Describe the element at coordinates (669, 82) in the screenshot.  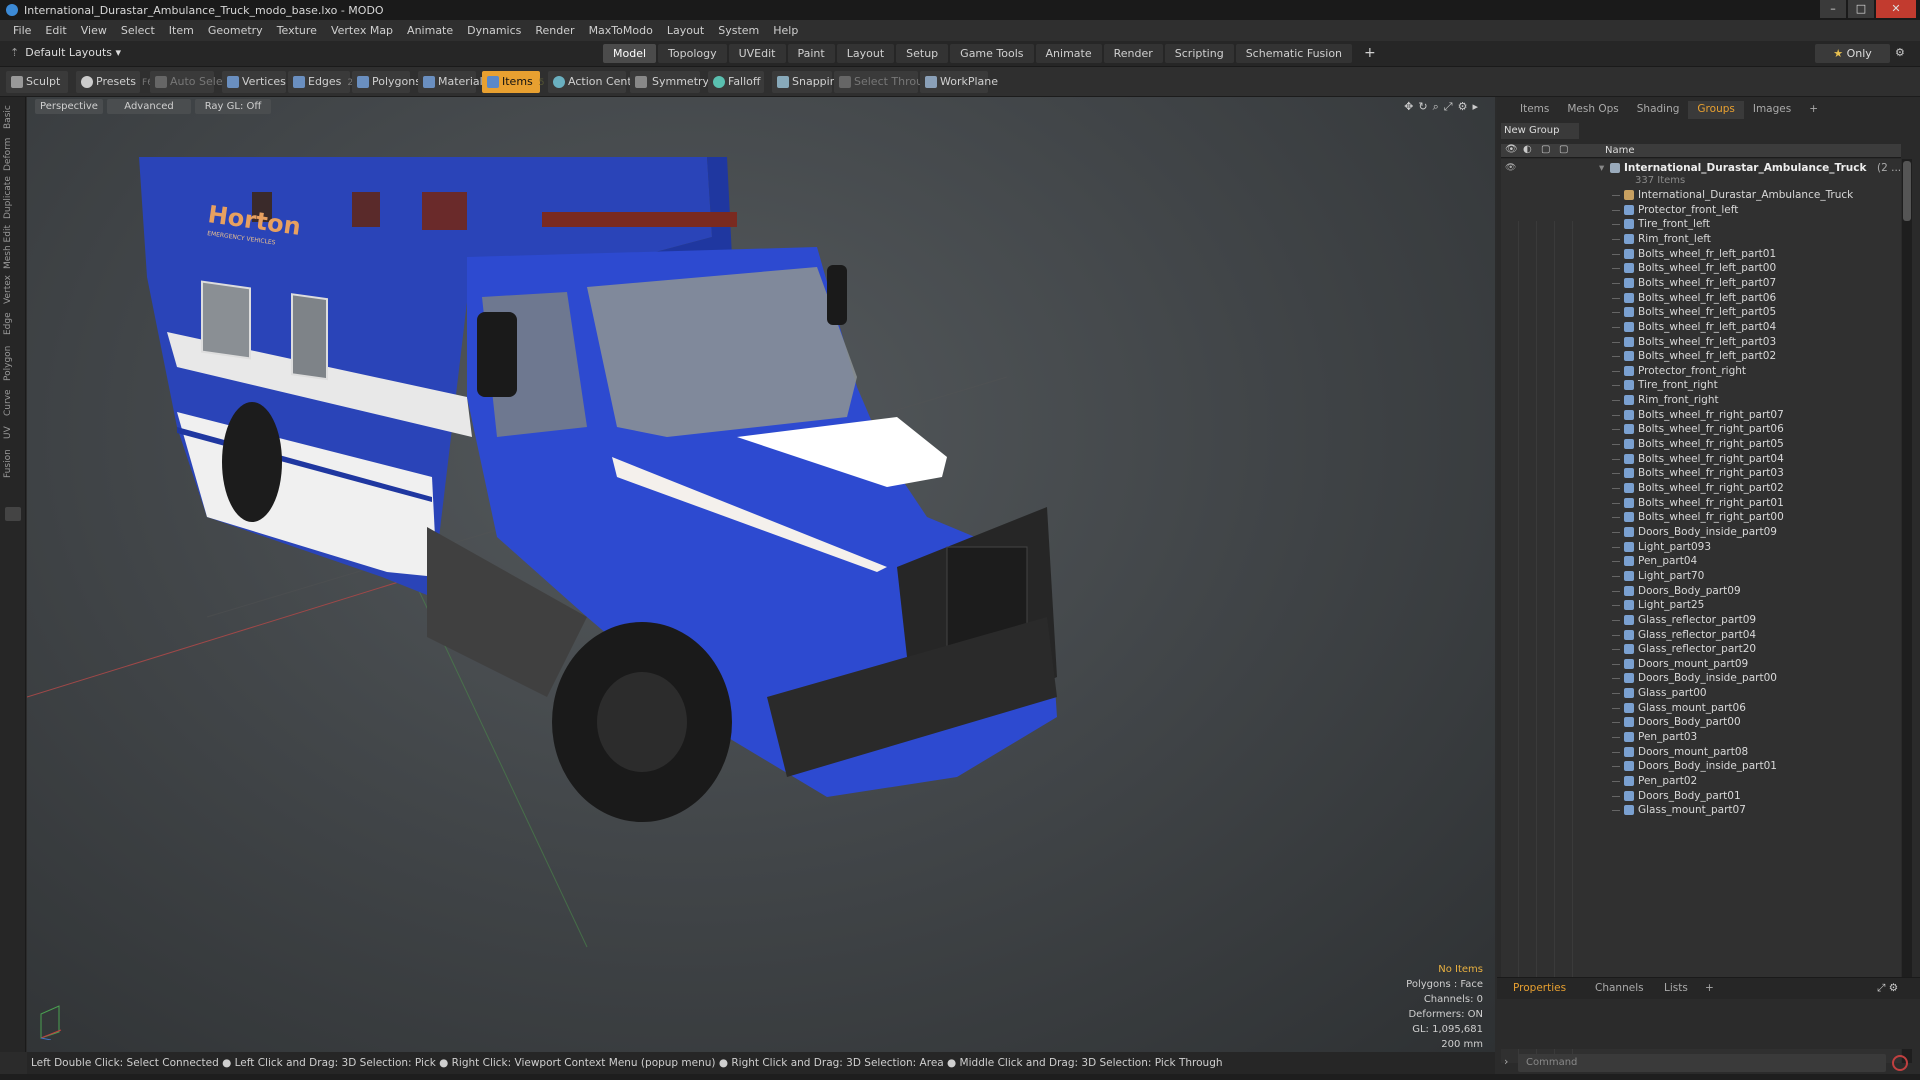
I see `symmetry-button: Symmetry` at that location.